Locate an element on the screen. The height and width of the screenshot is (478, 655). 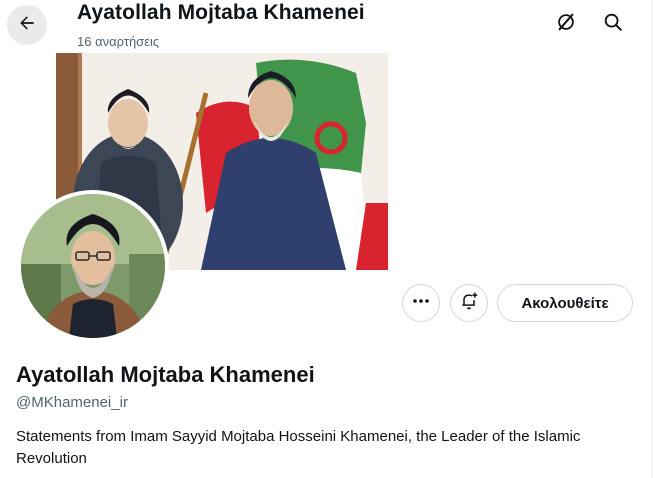
back-button is located at coordinates (27, 25).